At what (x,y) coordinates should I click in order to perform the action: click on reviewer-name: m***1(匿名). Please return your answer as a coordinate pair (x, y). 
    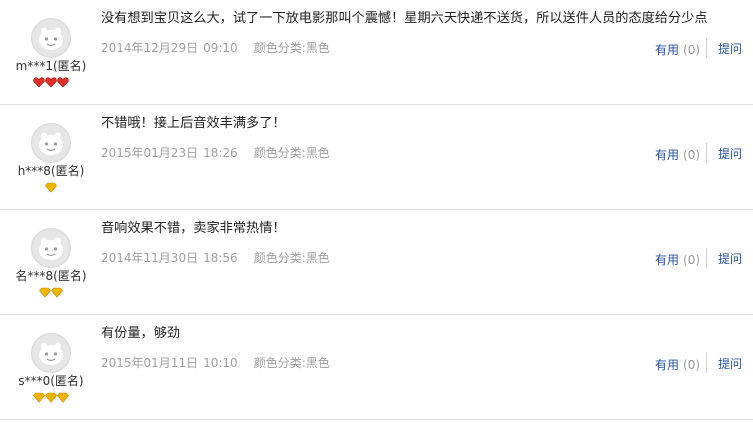
    Looking at the image, I should click on (51, 66).